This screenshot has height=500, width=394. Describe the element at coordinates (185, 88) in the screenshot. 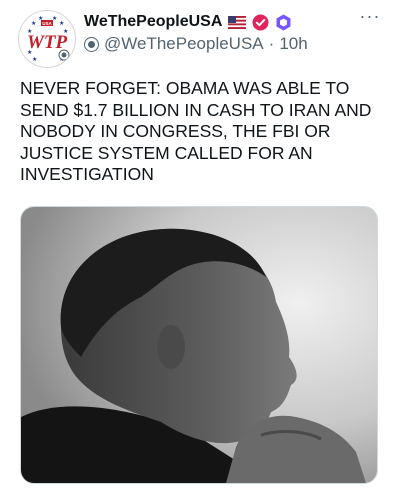

I see `tweet-text-line: NEVER FORGET: OBAMA WAS ABLE TO` at that location.